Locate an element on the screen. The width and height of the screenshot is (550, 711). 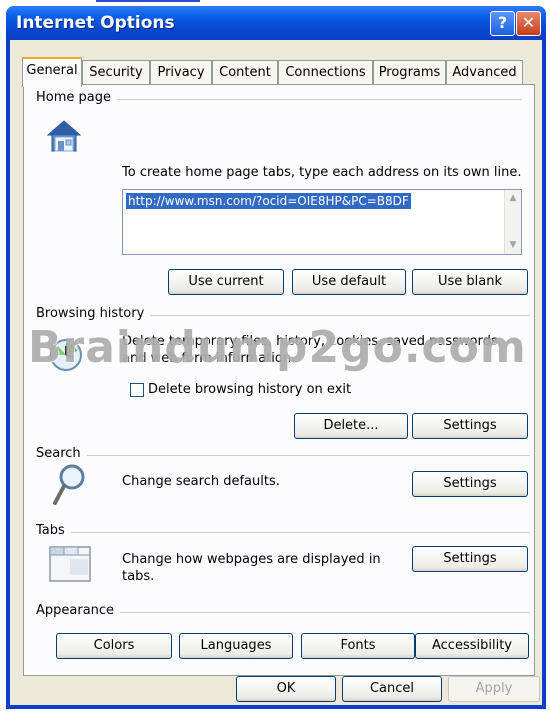
use-default-button: Use default is located at coordinates (349, 282).